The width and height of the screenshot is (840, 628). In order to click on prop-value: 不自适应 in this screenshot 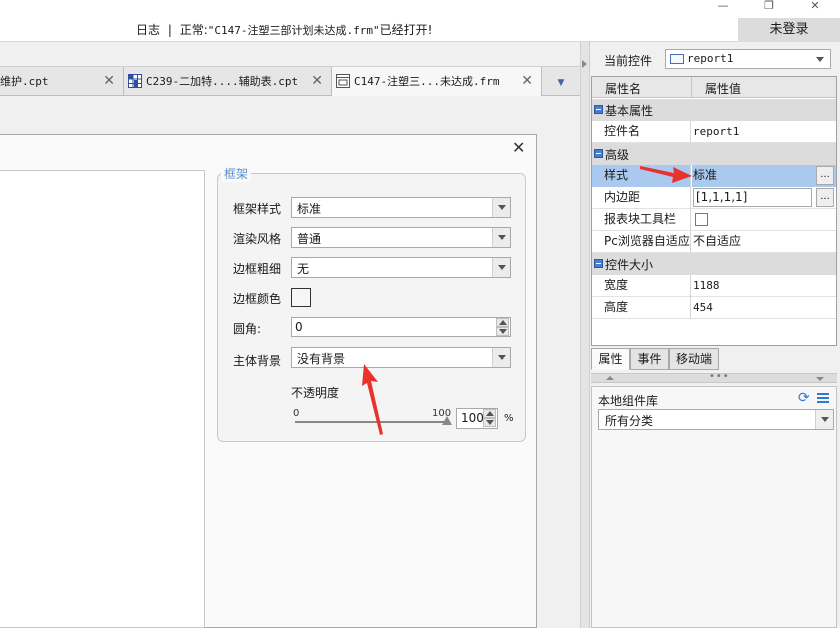, I will do `click(764, 242)`.